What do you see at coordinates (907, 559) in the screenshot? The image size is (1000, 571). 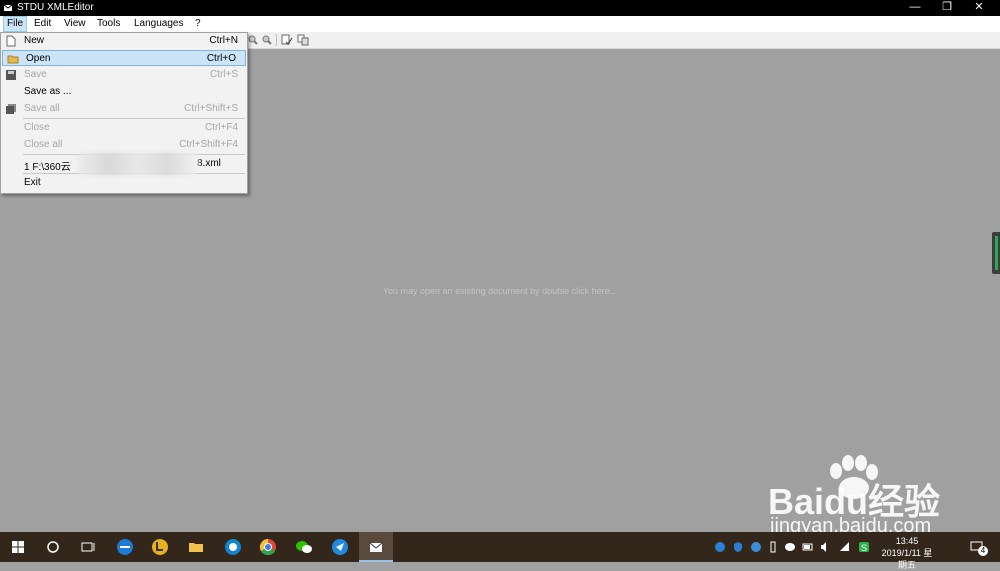 I see `clock-date: 2019/1/11 星期五` at bounding box center [907, 559].